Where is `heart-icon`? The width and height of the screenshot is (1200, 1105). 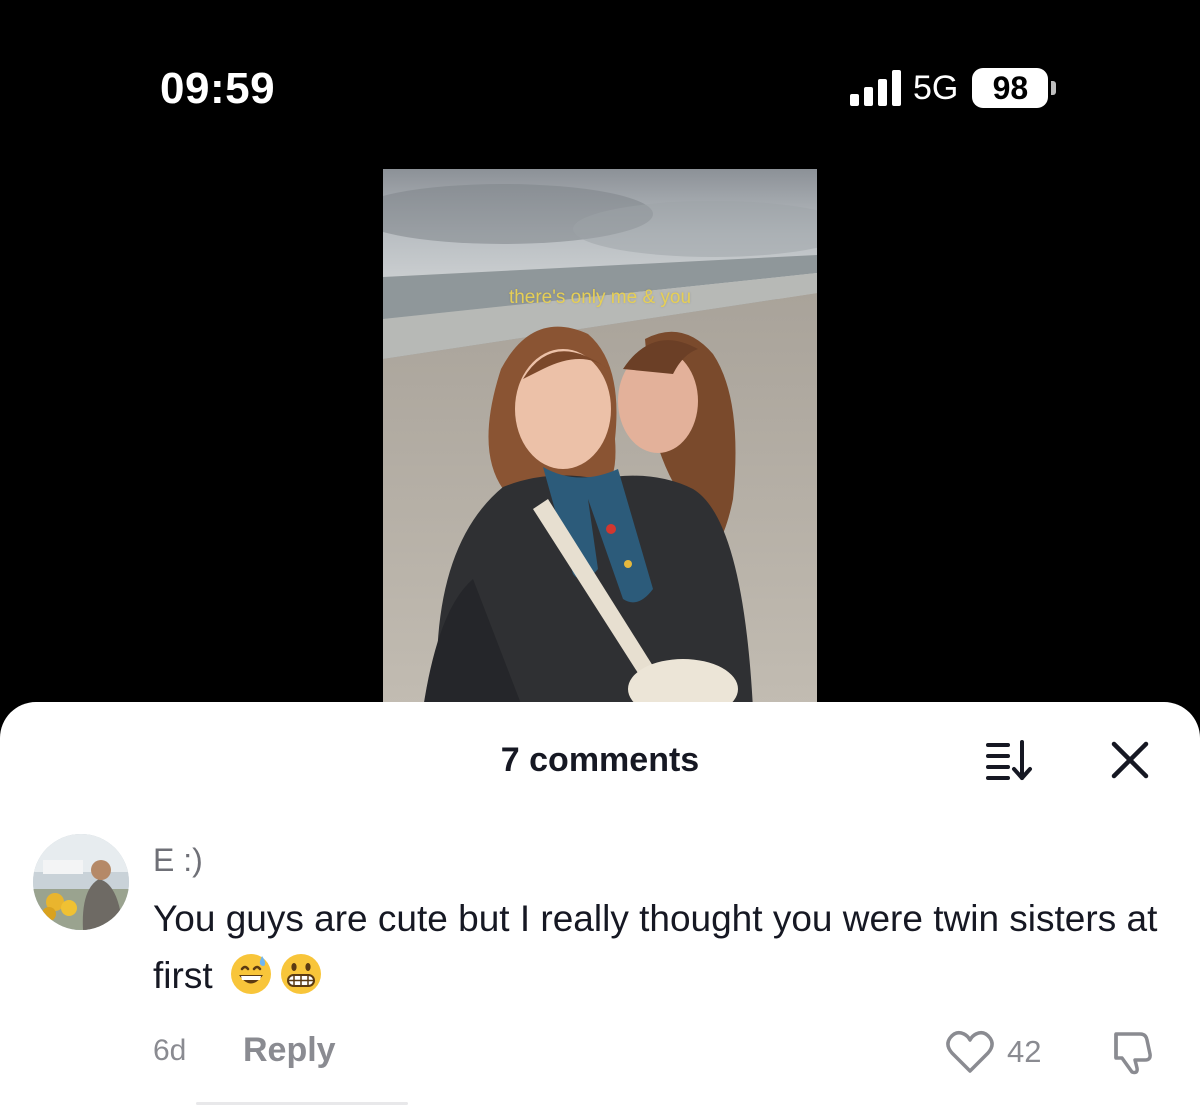 heart-icon is located at coordinates (970, 1051).